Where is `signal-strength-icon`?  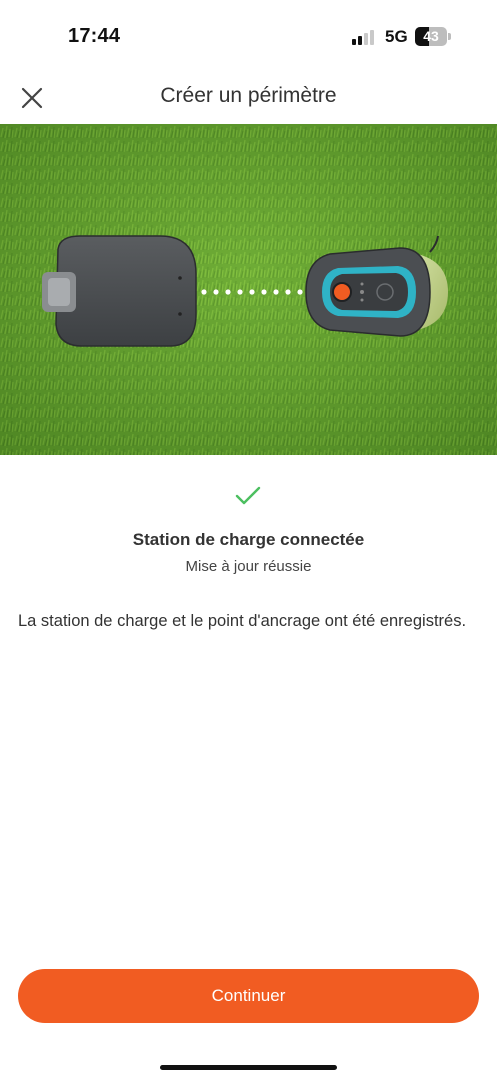 signal-strength-icon is located at coordinates (365, 37).